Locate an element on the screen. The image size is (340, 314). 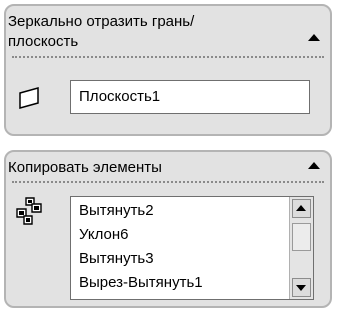
copy-panel-collapse-icon is located at coordinates (314, 166).